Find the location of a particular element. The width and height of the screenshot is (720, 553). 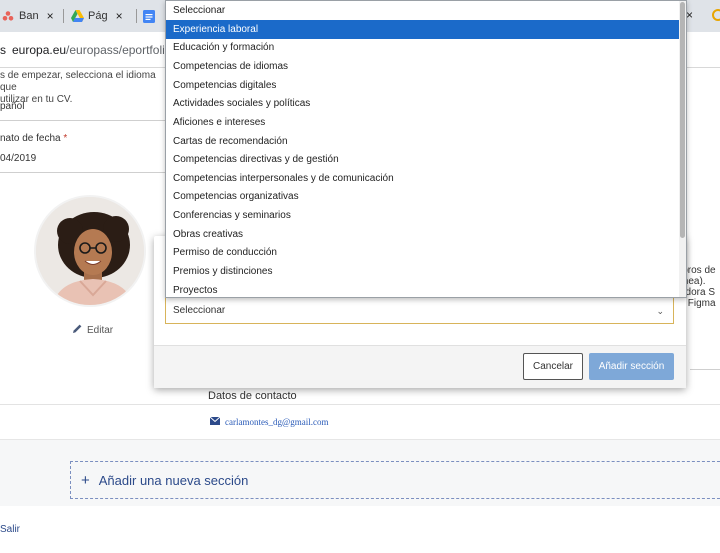

browser-tab-2-label: Pág is located at coordinates (98, 16).